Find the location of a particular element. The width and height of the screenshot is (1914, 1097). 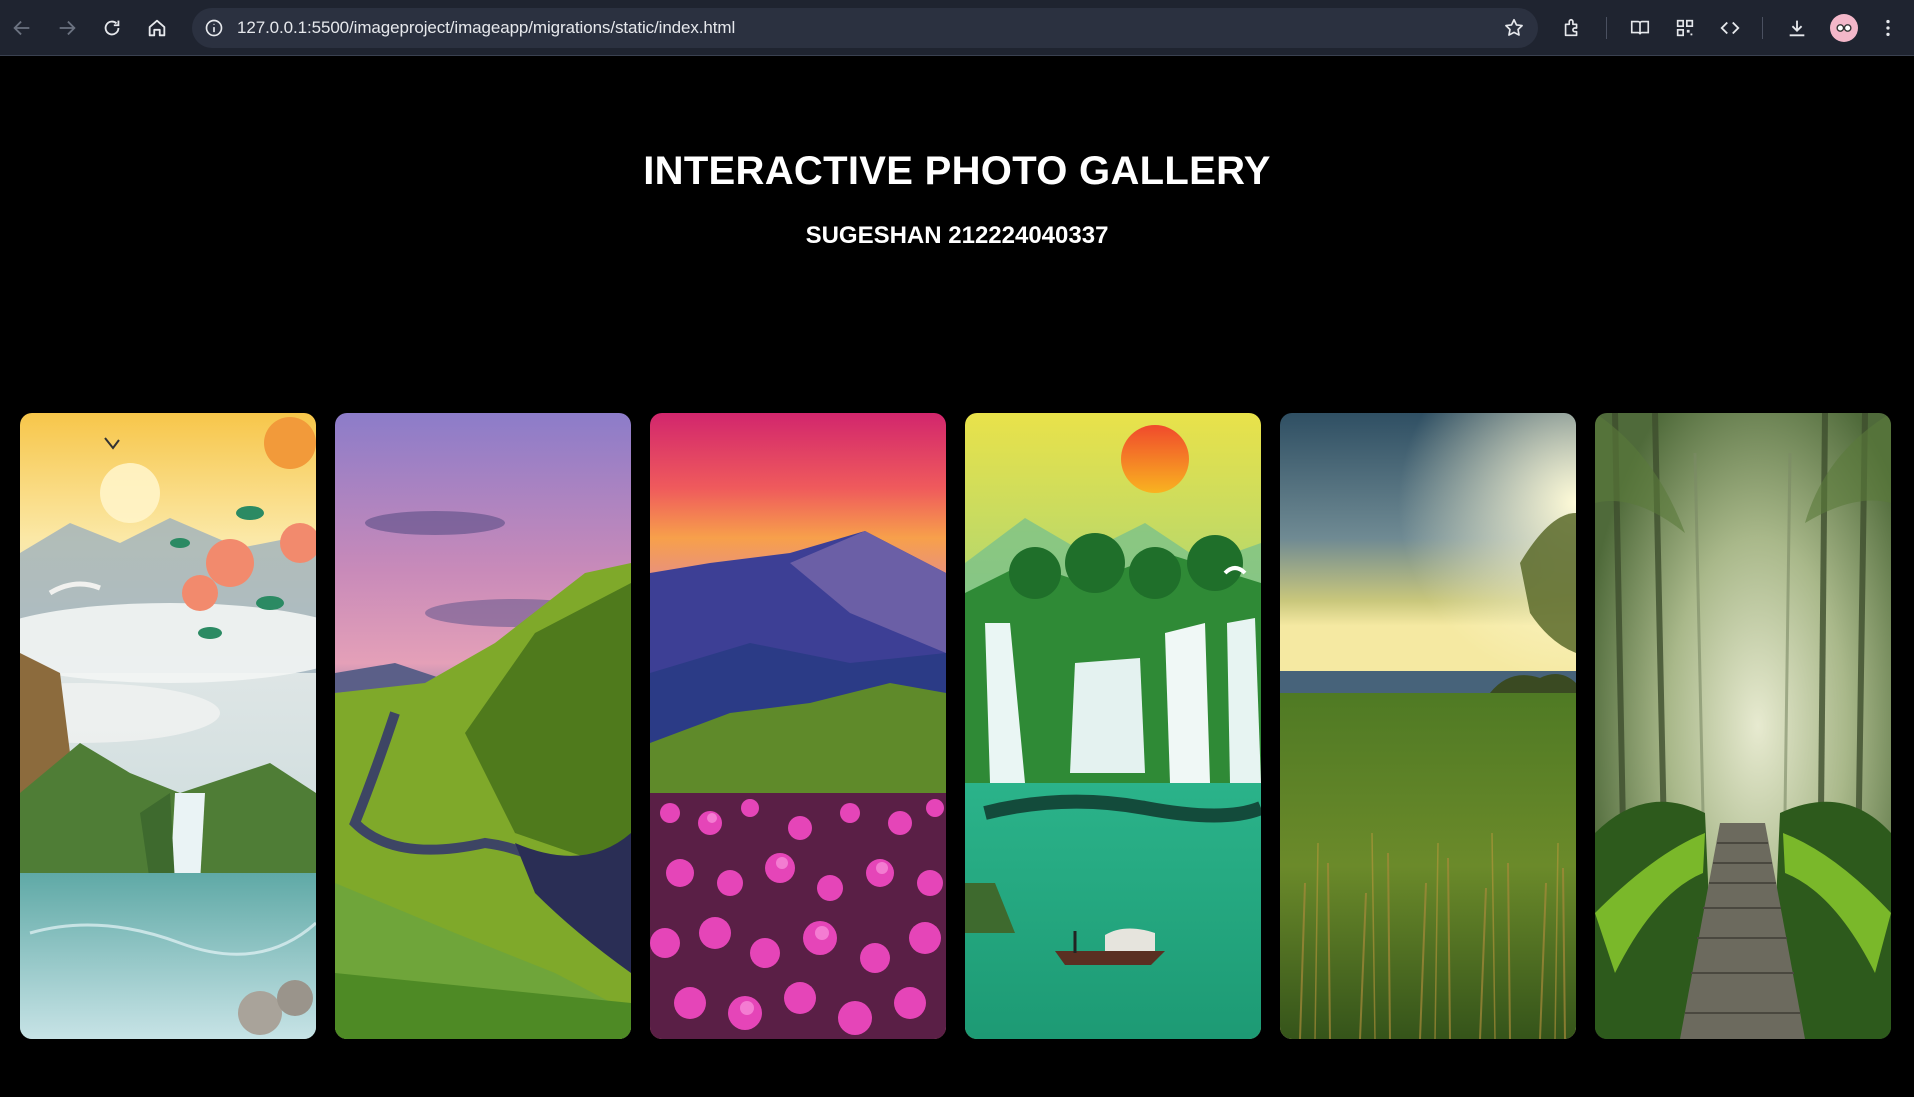

extensions-icon is located at coordinates (1572, 28).